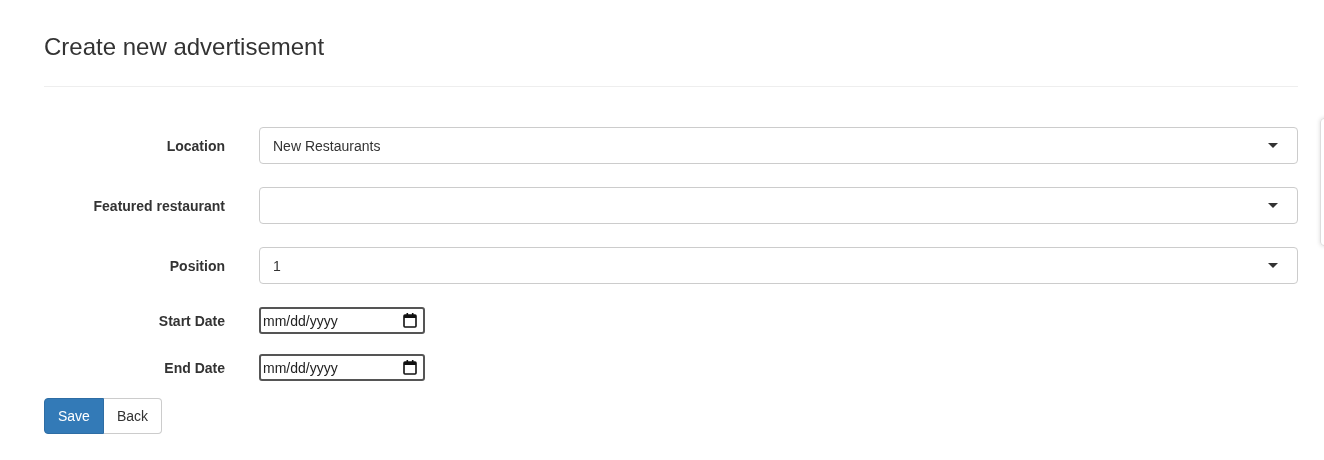 The height and width of the screenshot is (460, 1324). Describe the element at coordinates (74, 416) in the screenshot. I see `save-button: Save` at that location.